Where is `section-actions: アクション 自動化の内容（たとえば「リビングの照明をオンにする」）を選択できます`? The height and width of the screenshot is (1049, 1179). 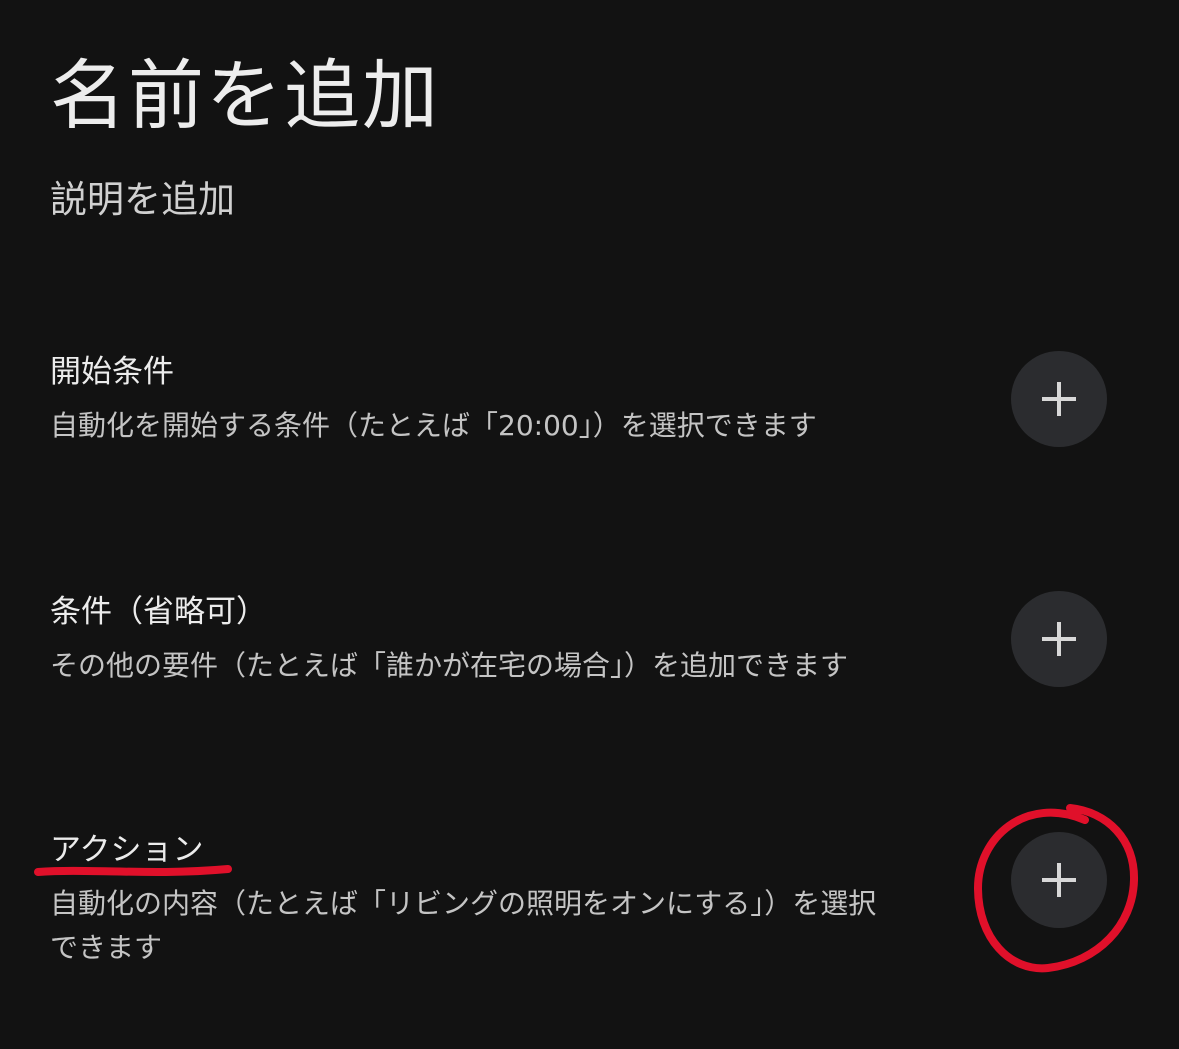
section-actions: アクション 自動化の内容（たとえば「リビングの照明をオンにする」）を選択できます is located at coordinates (590, 899).